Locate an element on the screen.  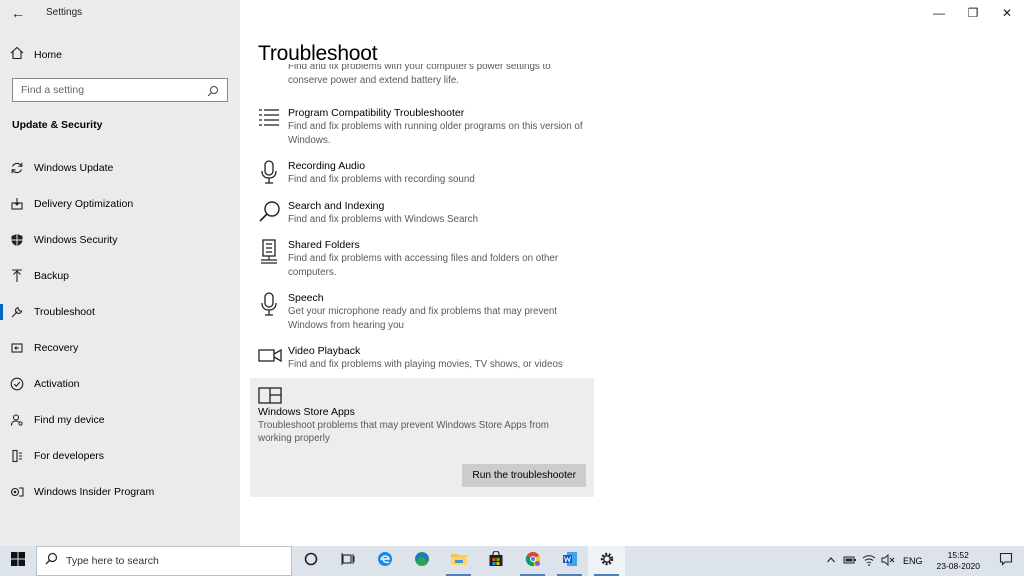
action-center-button is located at coordinates (1006, 561).